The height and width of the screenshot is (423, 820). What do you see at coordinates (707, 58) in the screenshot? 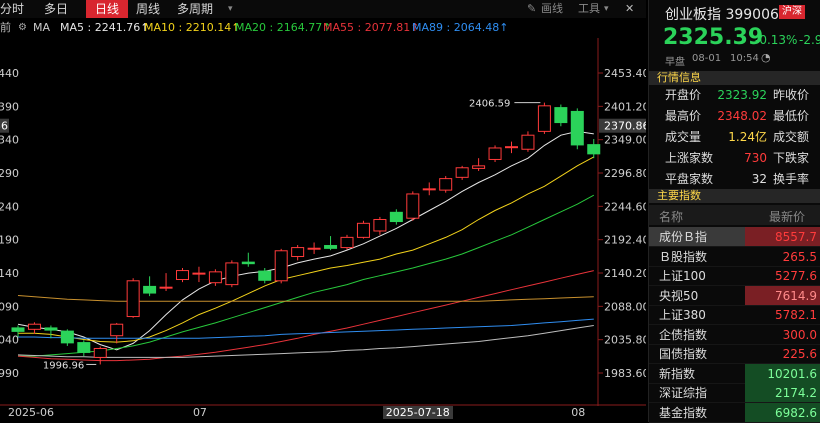
I see `quote-date: 08-01` at bounding box center [707, 58].